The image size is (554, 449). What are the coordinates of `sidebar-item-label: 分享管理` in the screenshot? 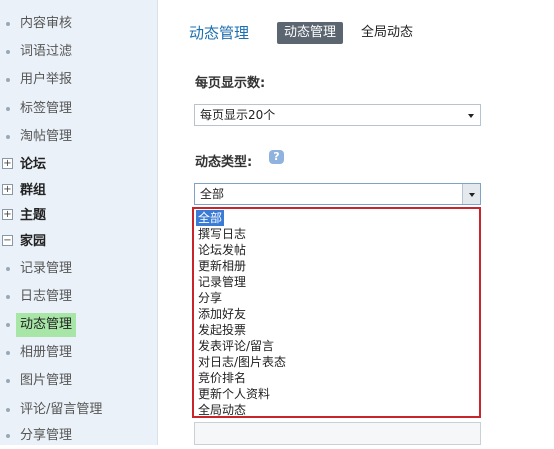 It's located at (46, 435).